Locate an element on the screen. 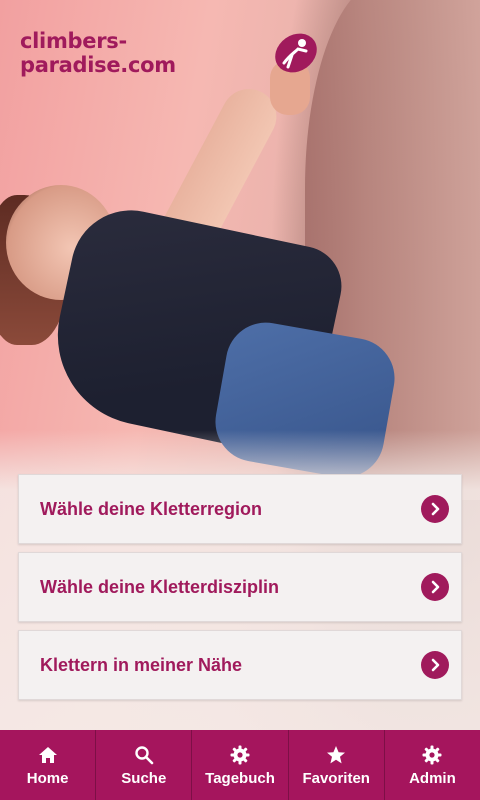 This screenshot has width=480, height=800. brand-logo: climbers-paradise.com is located at coordinates (170, 53).